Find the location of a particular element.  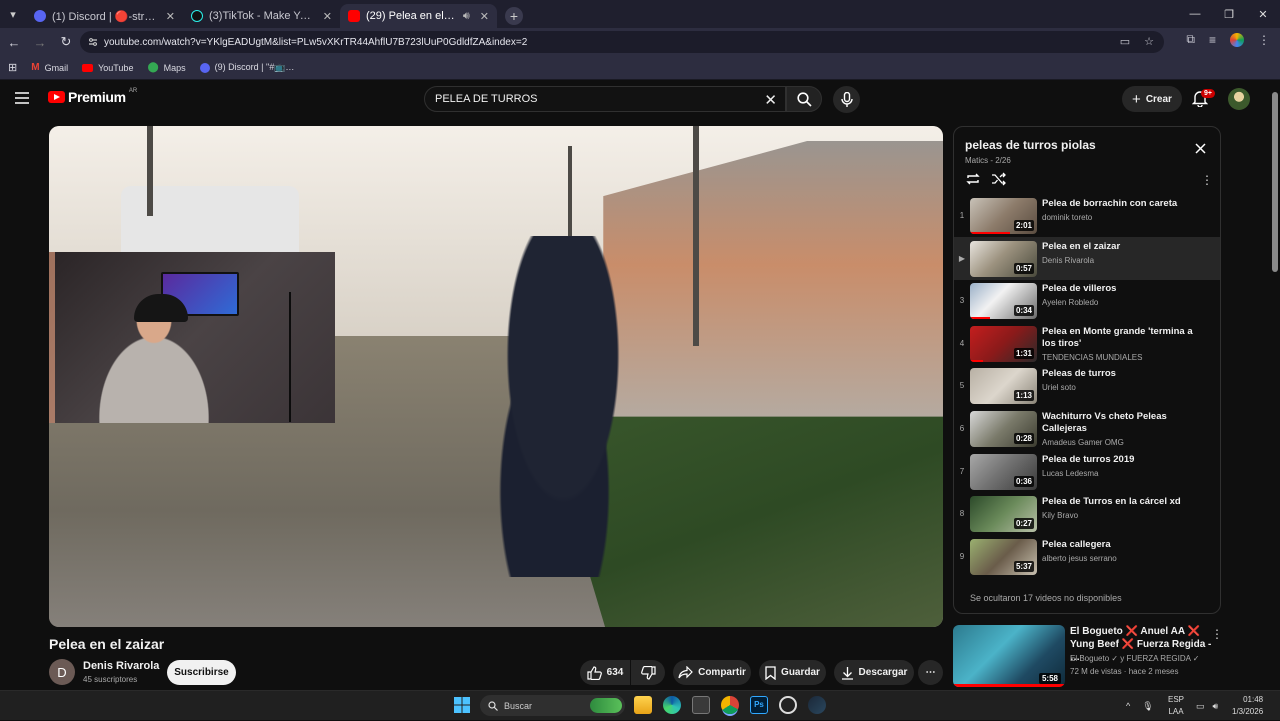

playlist-item-channel: Lucas Ledesma is located at coordinates (1122, 473).